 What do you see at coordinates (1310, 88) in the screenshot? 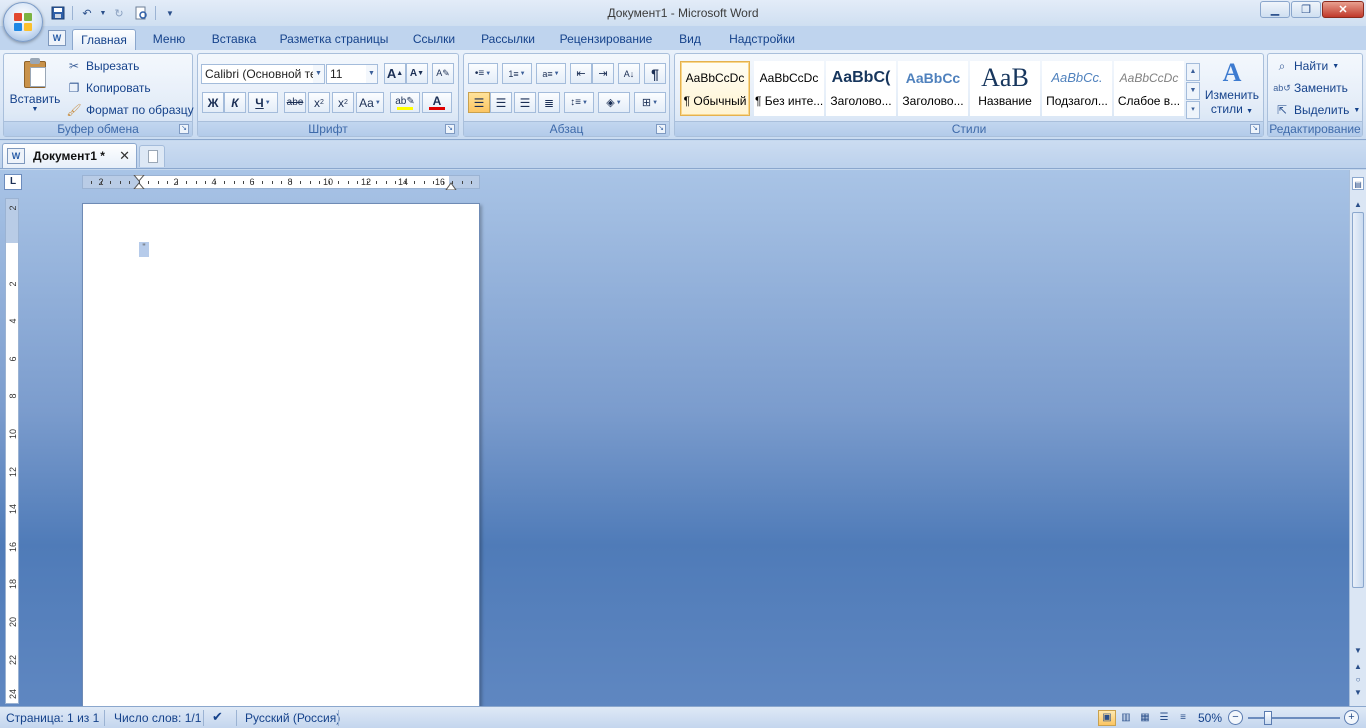
I see `replace-button: ab↺ Заменить` at bounding box center [1310, 88].